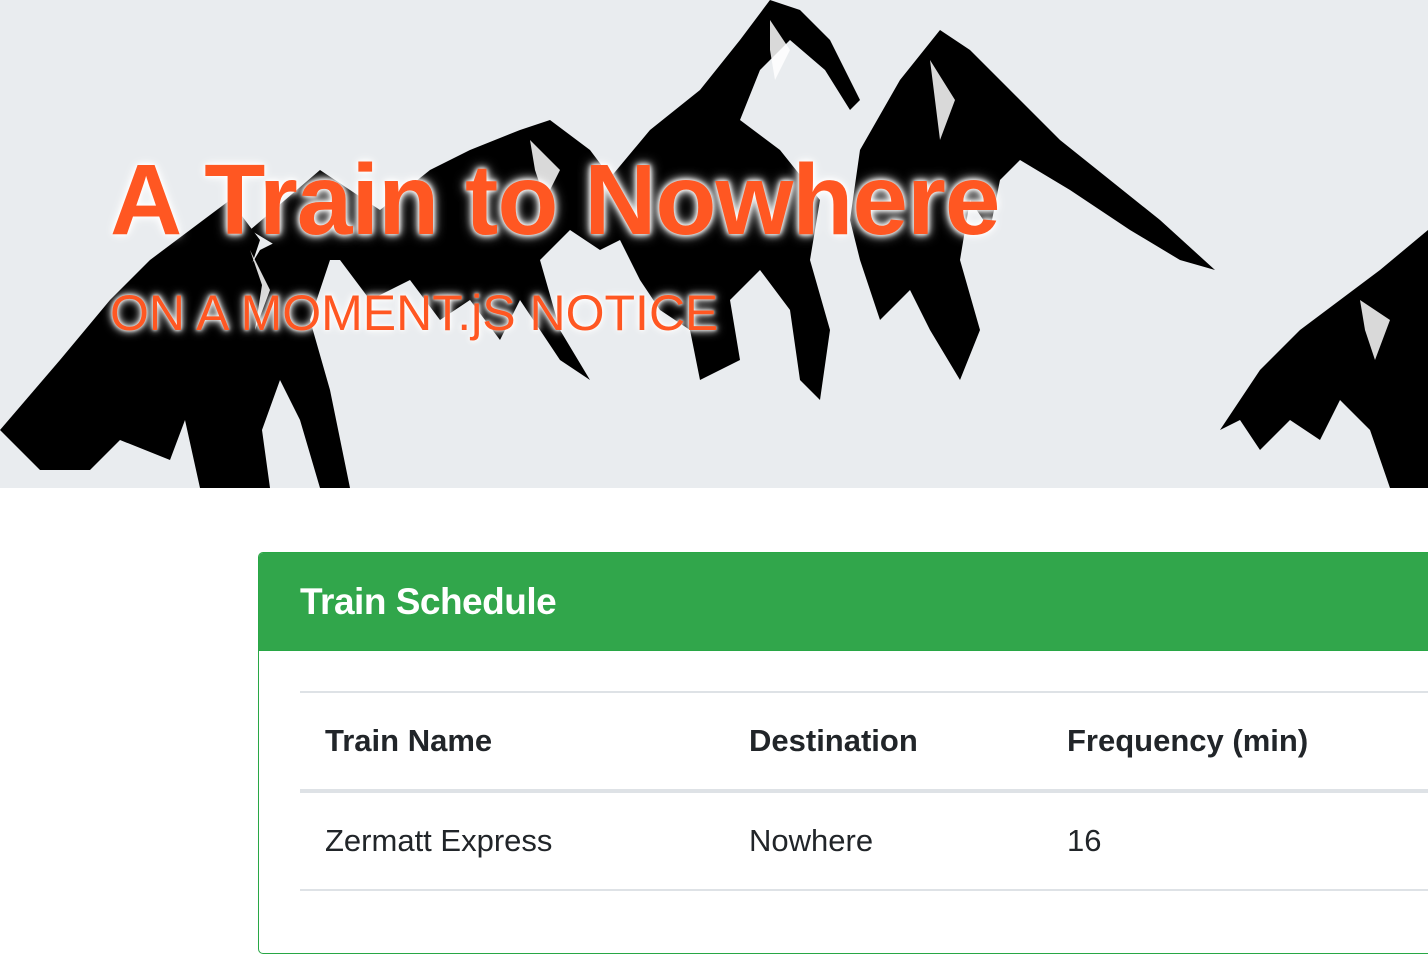 This screenshot has height=954, width=1428. What do you see at coordinates (1235, 841) in the screenshot?
I see `cell-frequency: 16` at bounding box center [1235, 841].